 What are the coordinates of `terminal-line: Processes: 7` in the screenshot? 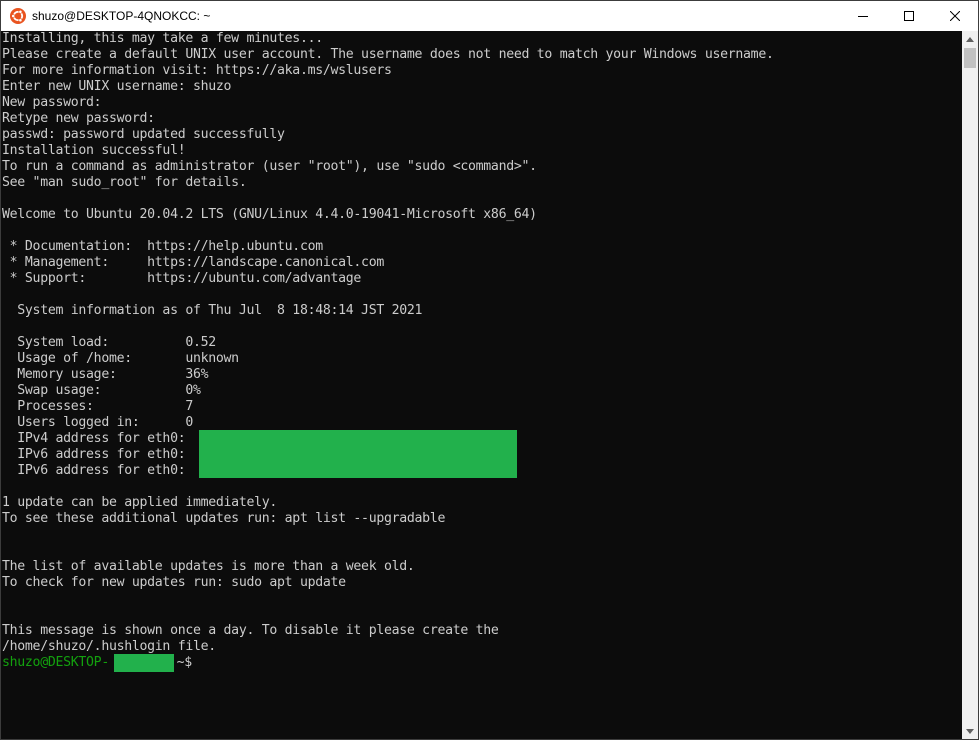 It's located at (97, 406).